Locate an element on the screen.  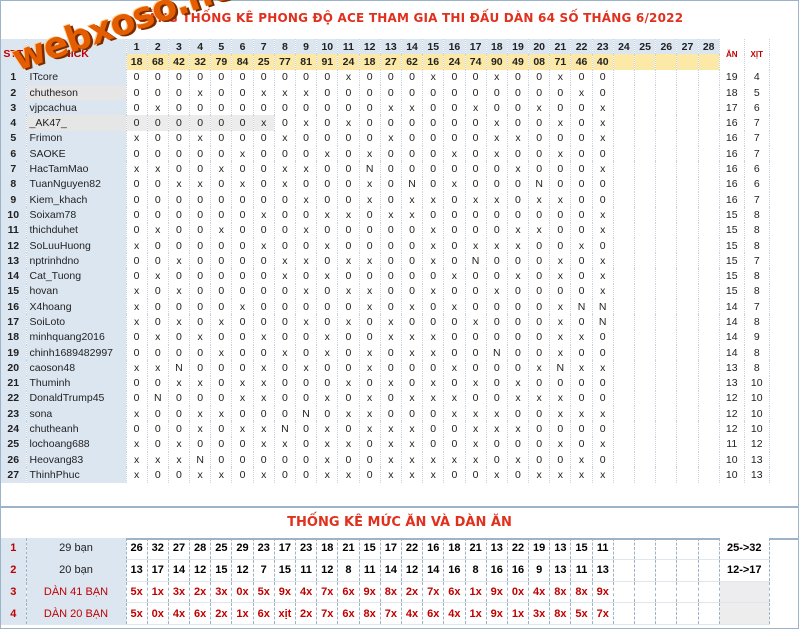
header-result is located at coordinates (709, 62).